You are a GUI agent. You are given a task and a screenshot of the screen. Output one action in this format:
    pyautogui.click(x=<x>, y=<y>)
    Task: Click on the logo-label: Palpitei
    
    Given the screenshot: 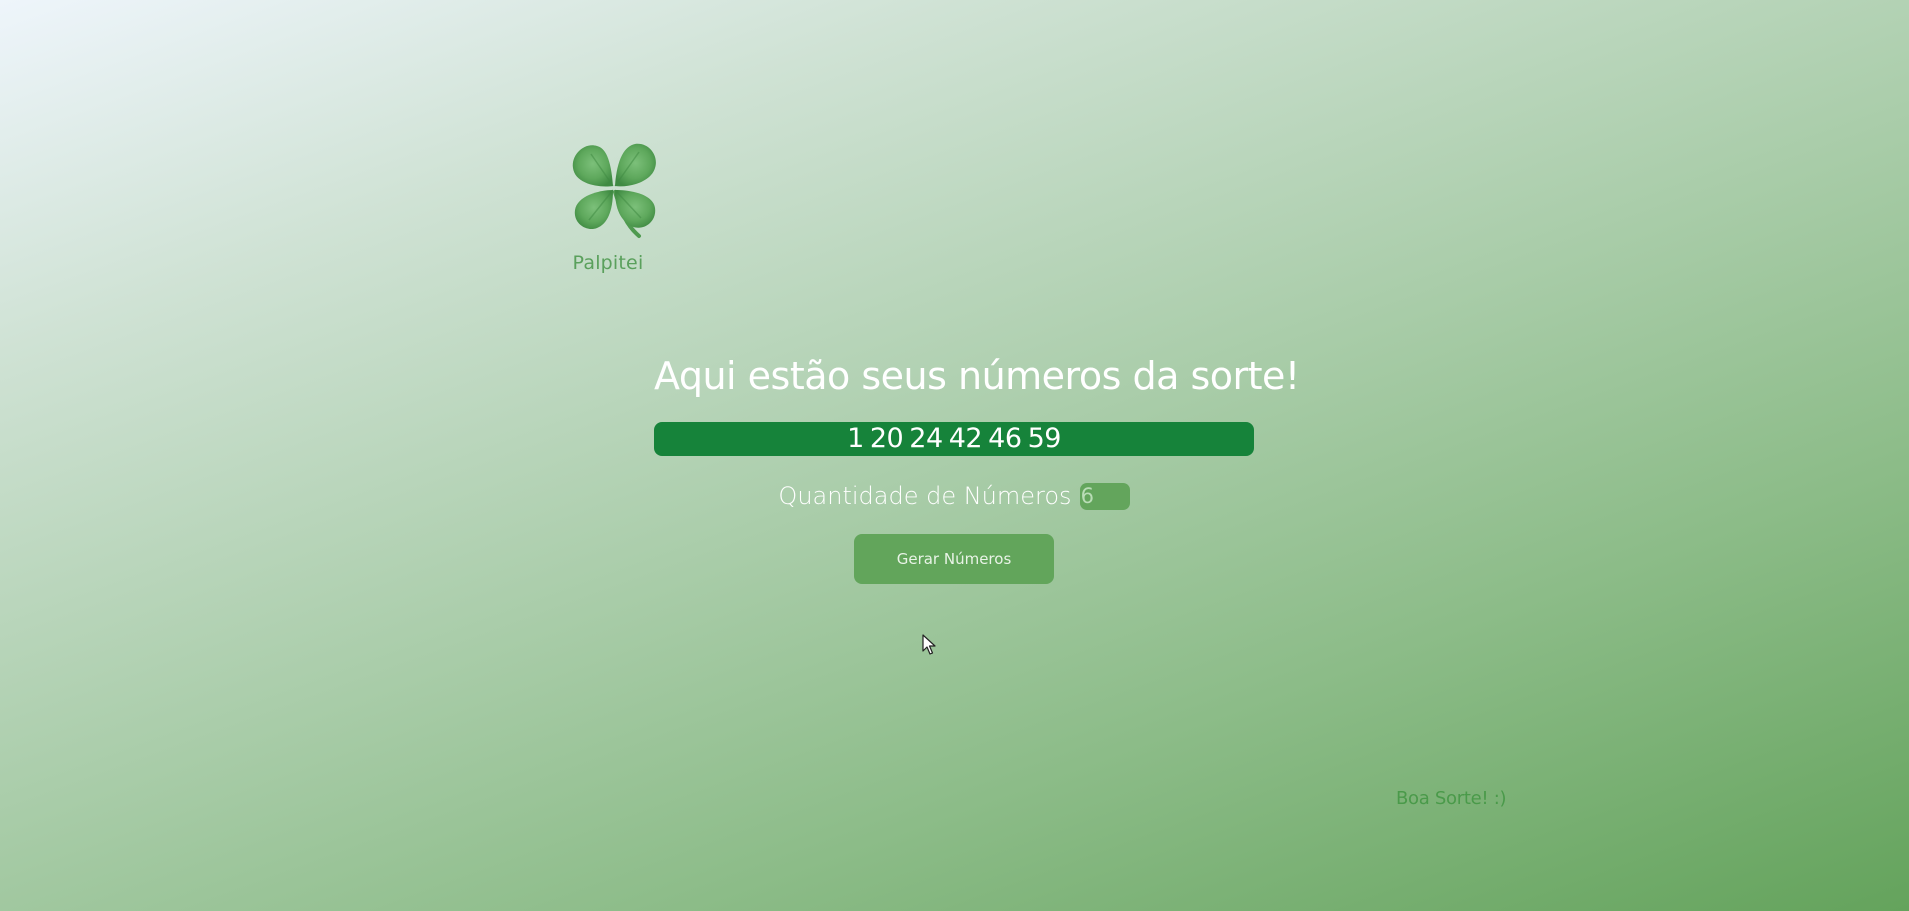 What is the action you would take?
    pyautogui.click(x=608, y=263)
    